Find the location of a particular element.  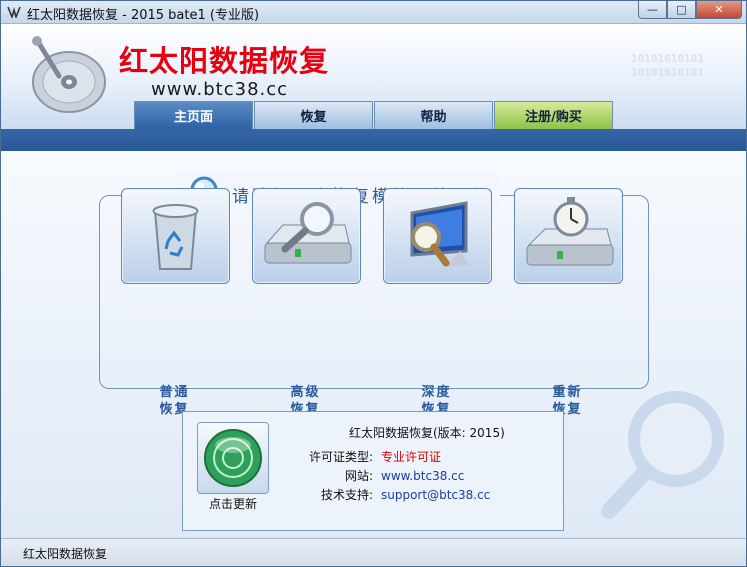

module-label-line: 普通 is located at coordinates (174, 392).